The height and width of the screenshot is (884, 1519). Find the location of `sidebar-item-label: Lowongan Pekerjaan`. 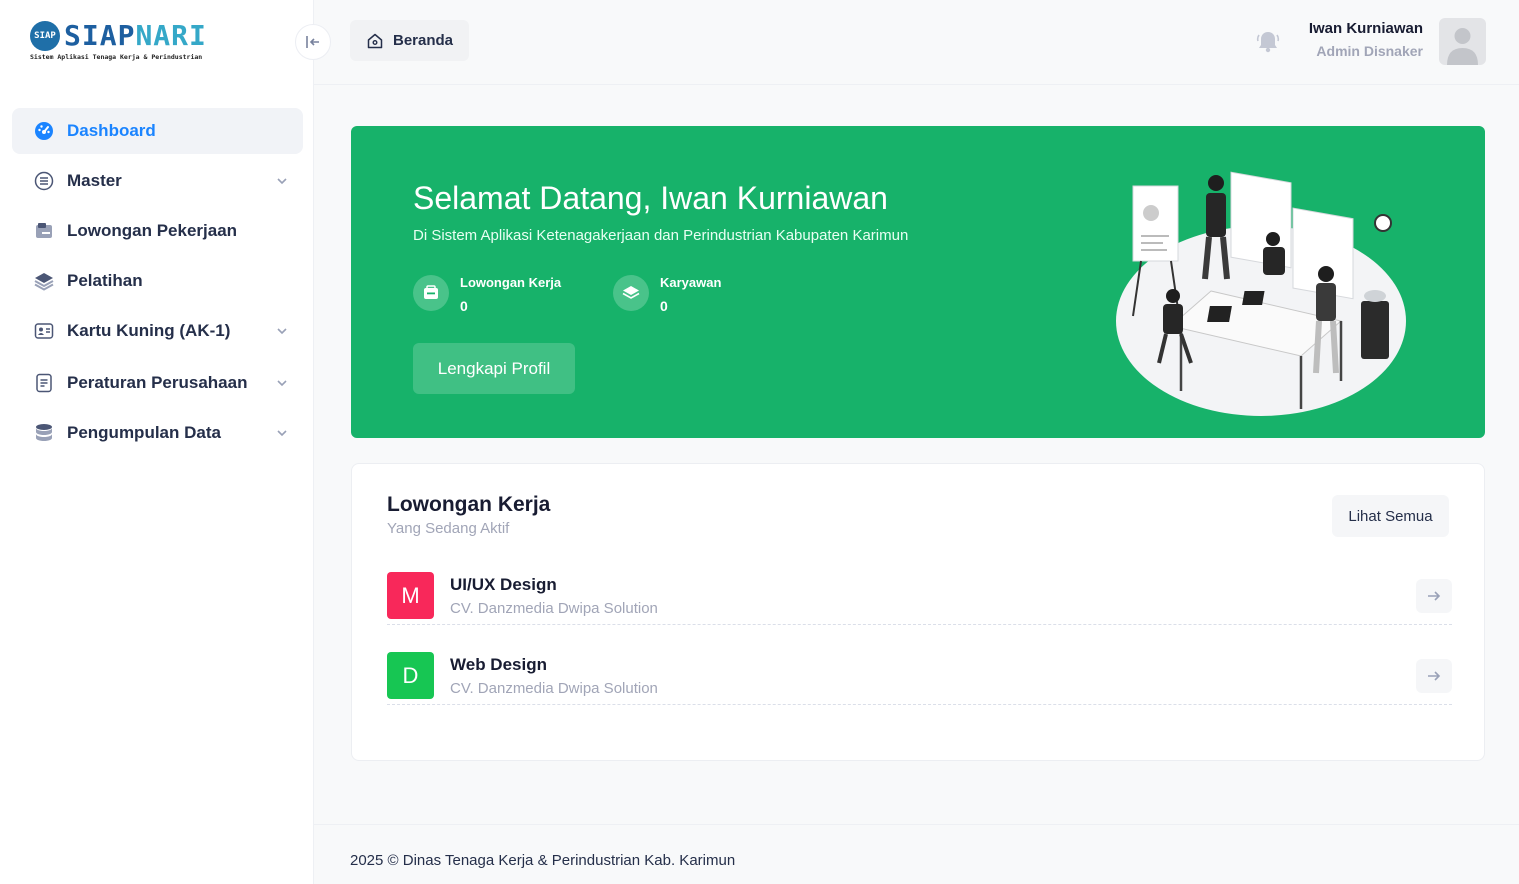

sidebar-item-label: Lowongan Pekerjaan is located at coordinates (152, 230).